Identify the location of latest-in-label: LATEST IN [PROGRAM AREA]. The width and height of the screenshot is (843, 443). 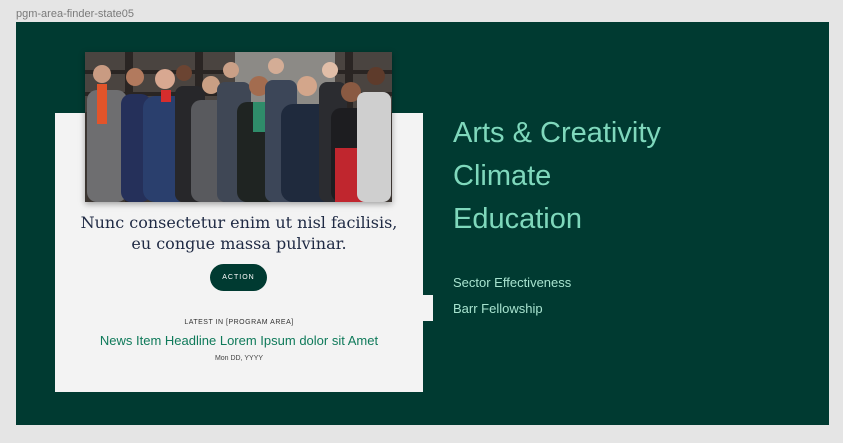
(239, 322).